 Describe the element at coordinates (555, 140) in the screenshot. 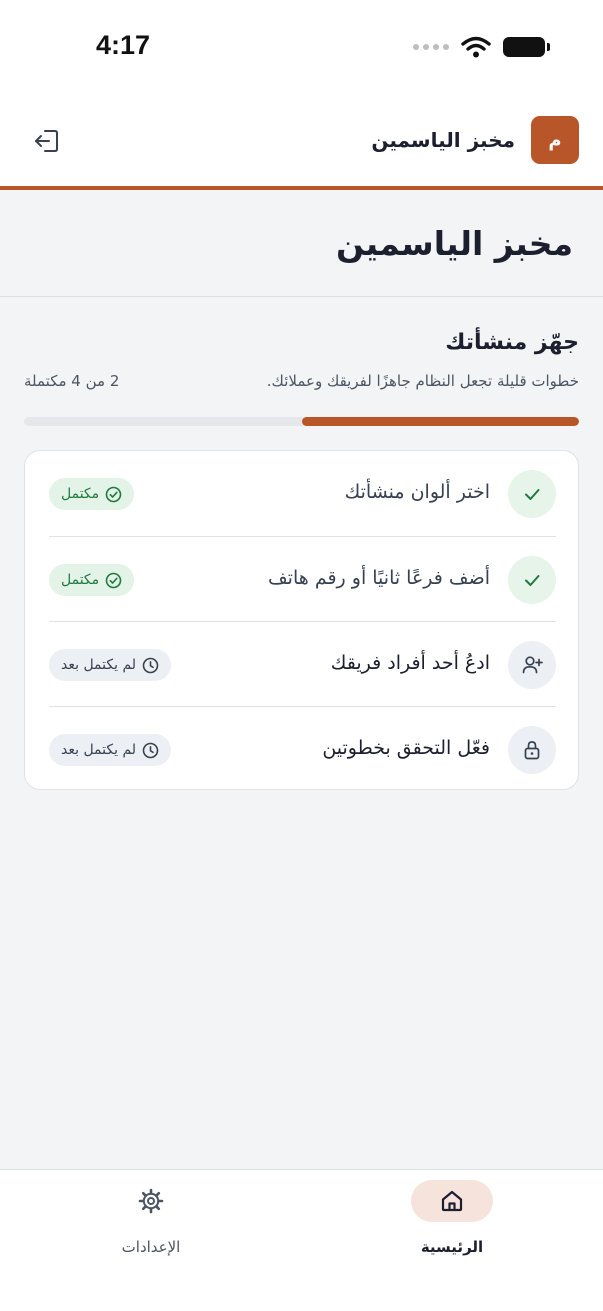

I see `avatar: م` at that location.